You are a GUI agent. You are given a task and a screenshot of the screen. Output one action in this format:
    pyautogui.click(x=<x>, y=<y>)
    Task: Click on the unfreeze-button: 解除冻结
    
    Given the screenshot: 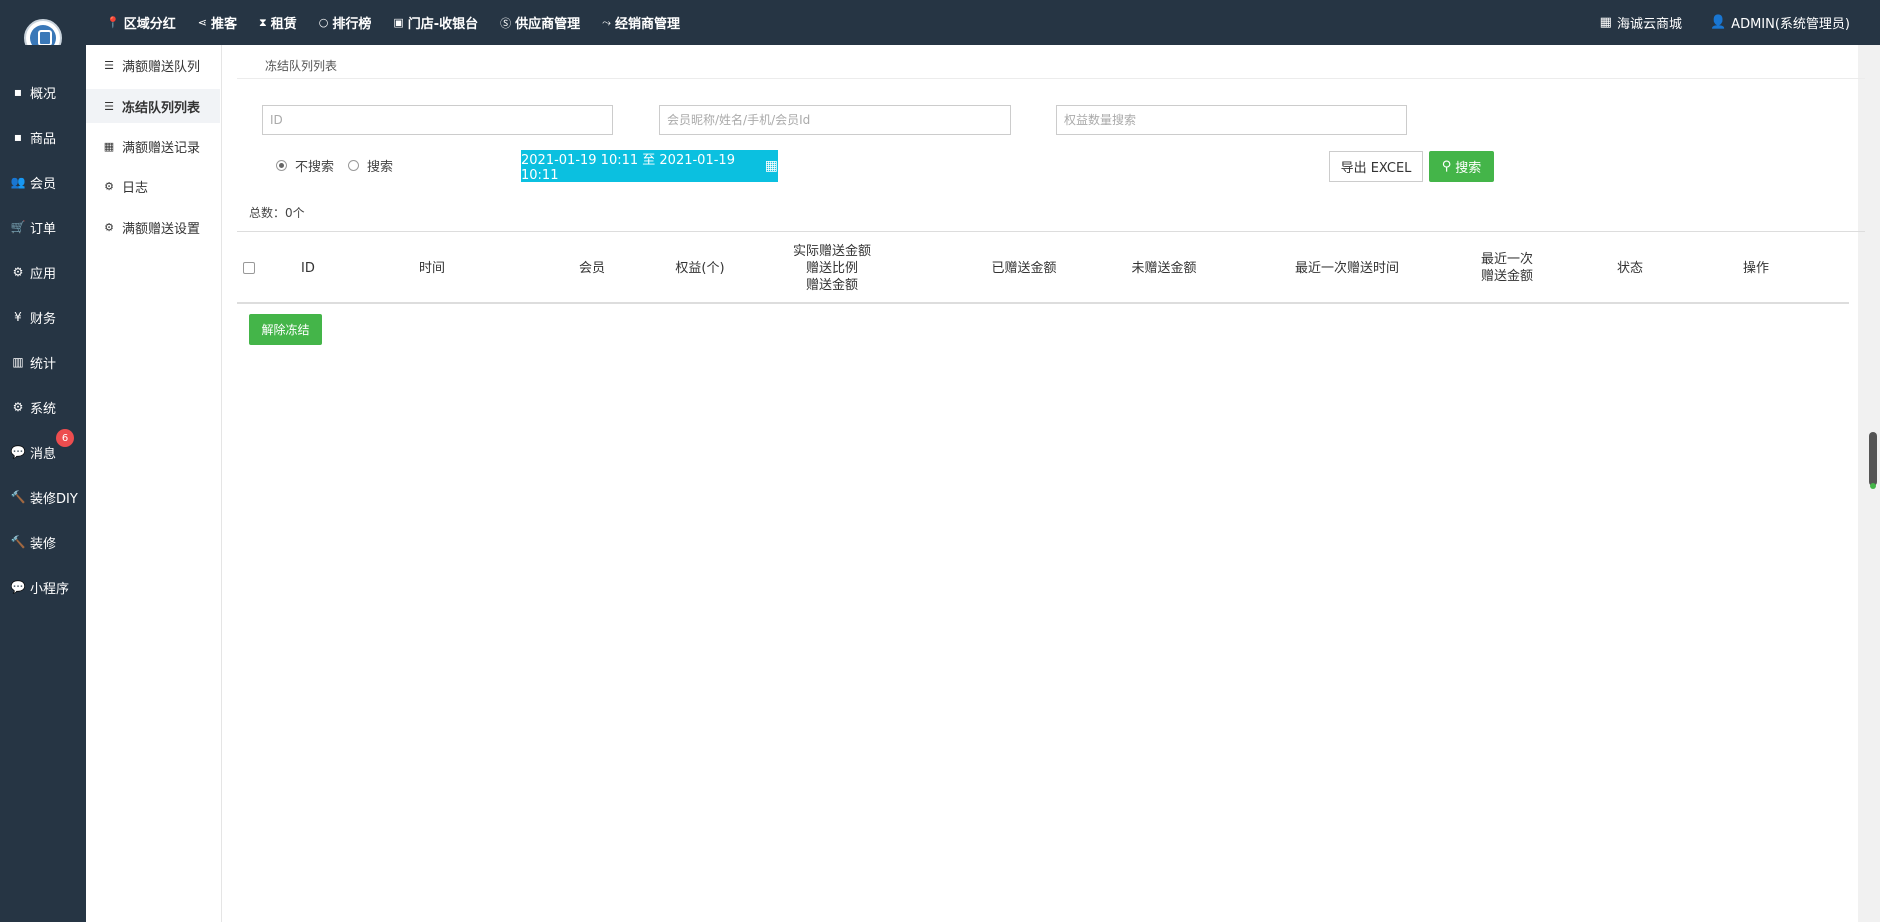 What is the action you would take?
    pyautogui.click(x=285, y=329)
    